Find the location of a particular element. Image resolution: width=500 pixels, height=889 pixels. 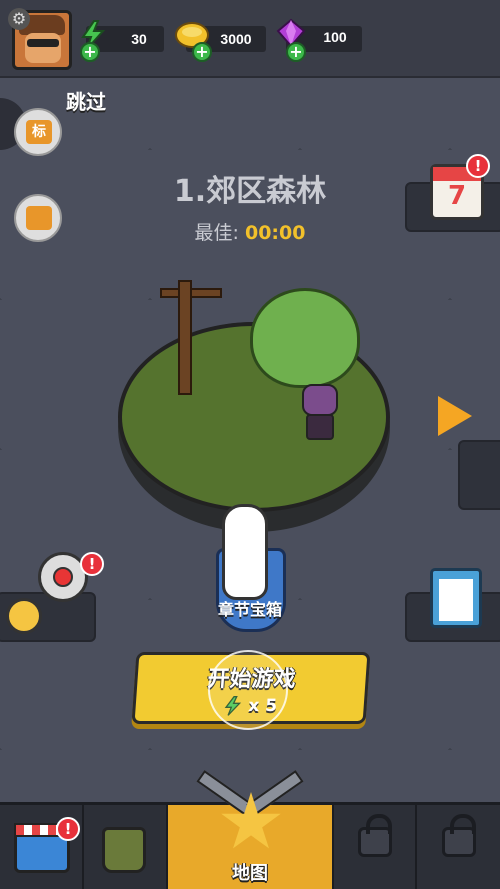

best-time-value: 00:00 is located at coordinates (275, 233).